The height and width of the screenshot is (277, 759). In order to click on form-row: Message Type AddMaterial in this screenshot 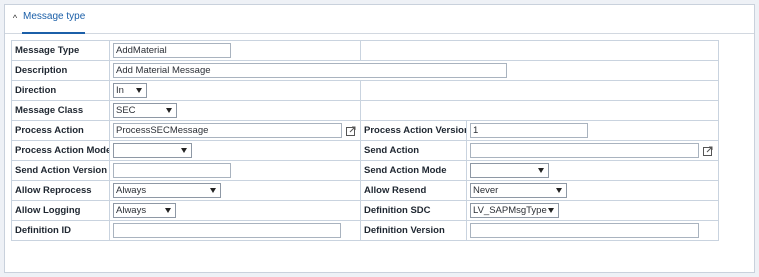, I will do `click(365, 50)`.